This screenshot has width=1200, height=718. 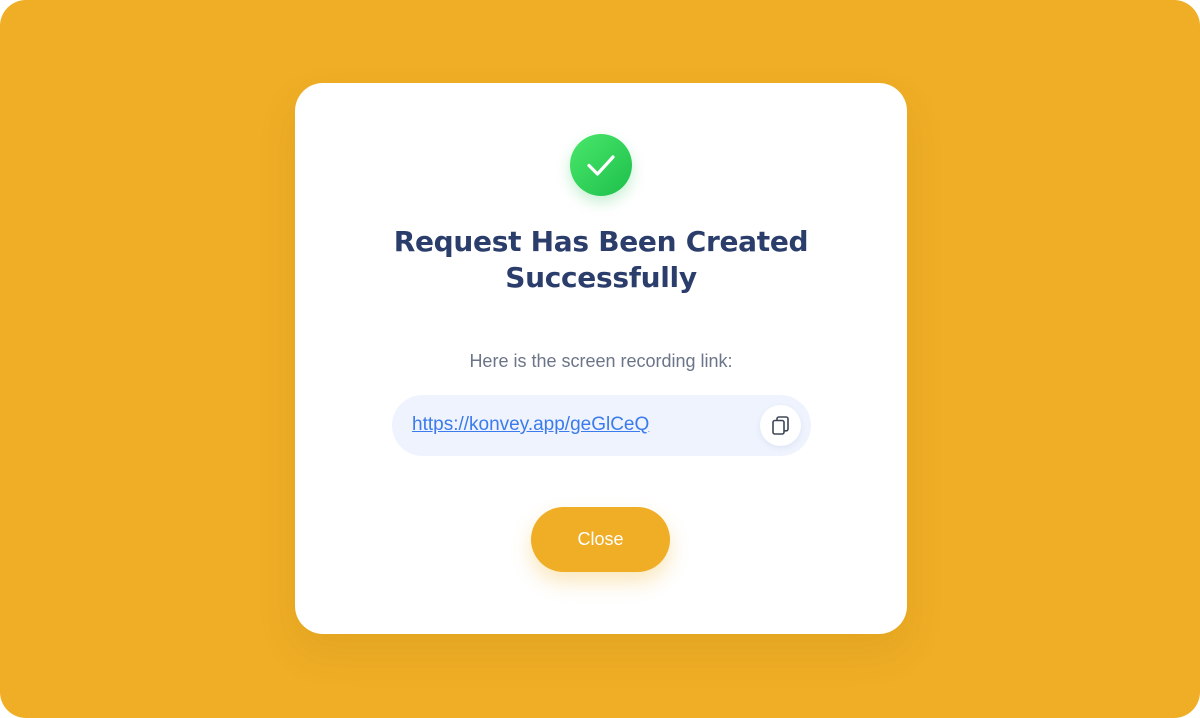 I want to click on check-circle-icon, so click(x=601, y=165).